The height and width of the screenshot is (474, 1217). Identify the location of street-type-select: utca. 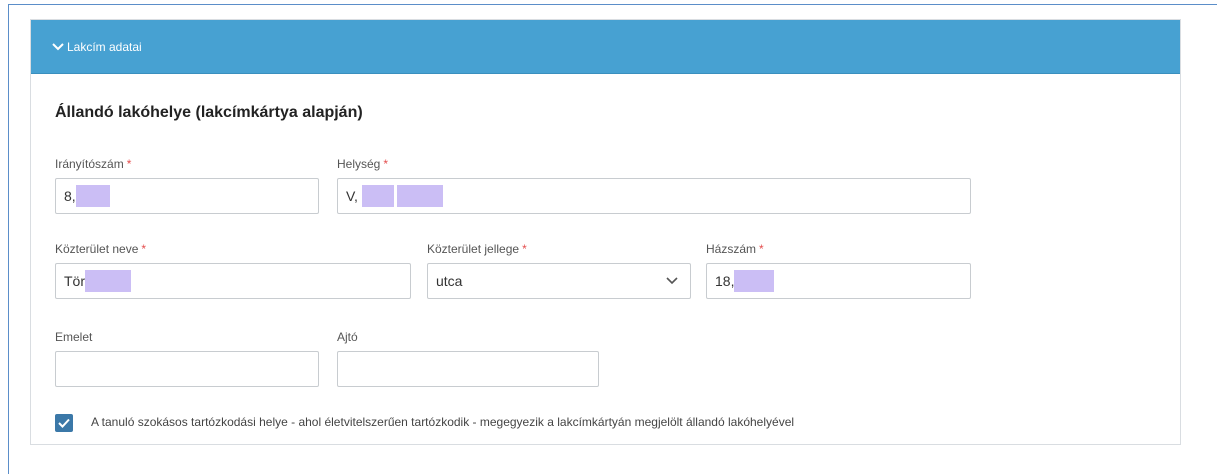
(559, 281).